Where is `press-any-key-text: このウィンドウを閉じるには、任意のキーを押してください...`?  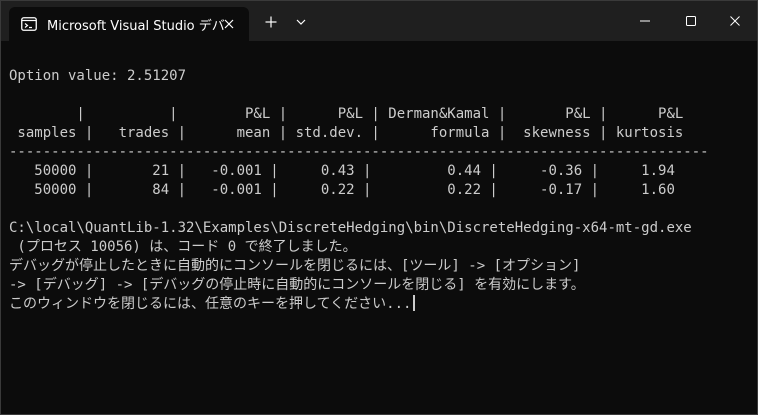 press-any-key-text: このウィンドウを閉じるには、任意のキーを押してください... is located at coordinates (210, 304).